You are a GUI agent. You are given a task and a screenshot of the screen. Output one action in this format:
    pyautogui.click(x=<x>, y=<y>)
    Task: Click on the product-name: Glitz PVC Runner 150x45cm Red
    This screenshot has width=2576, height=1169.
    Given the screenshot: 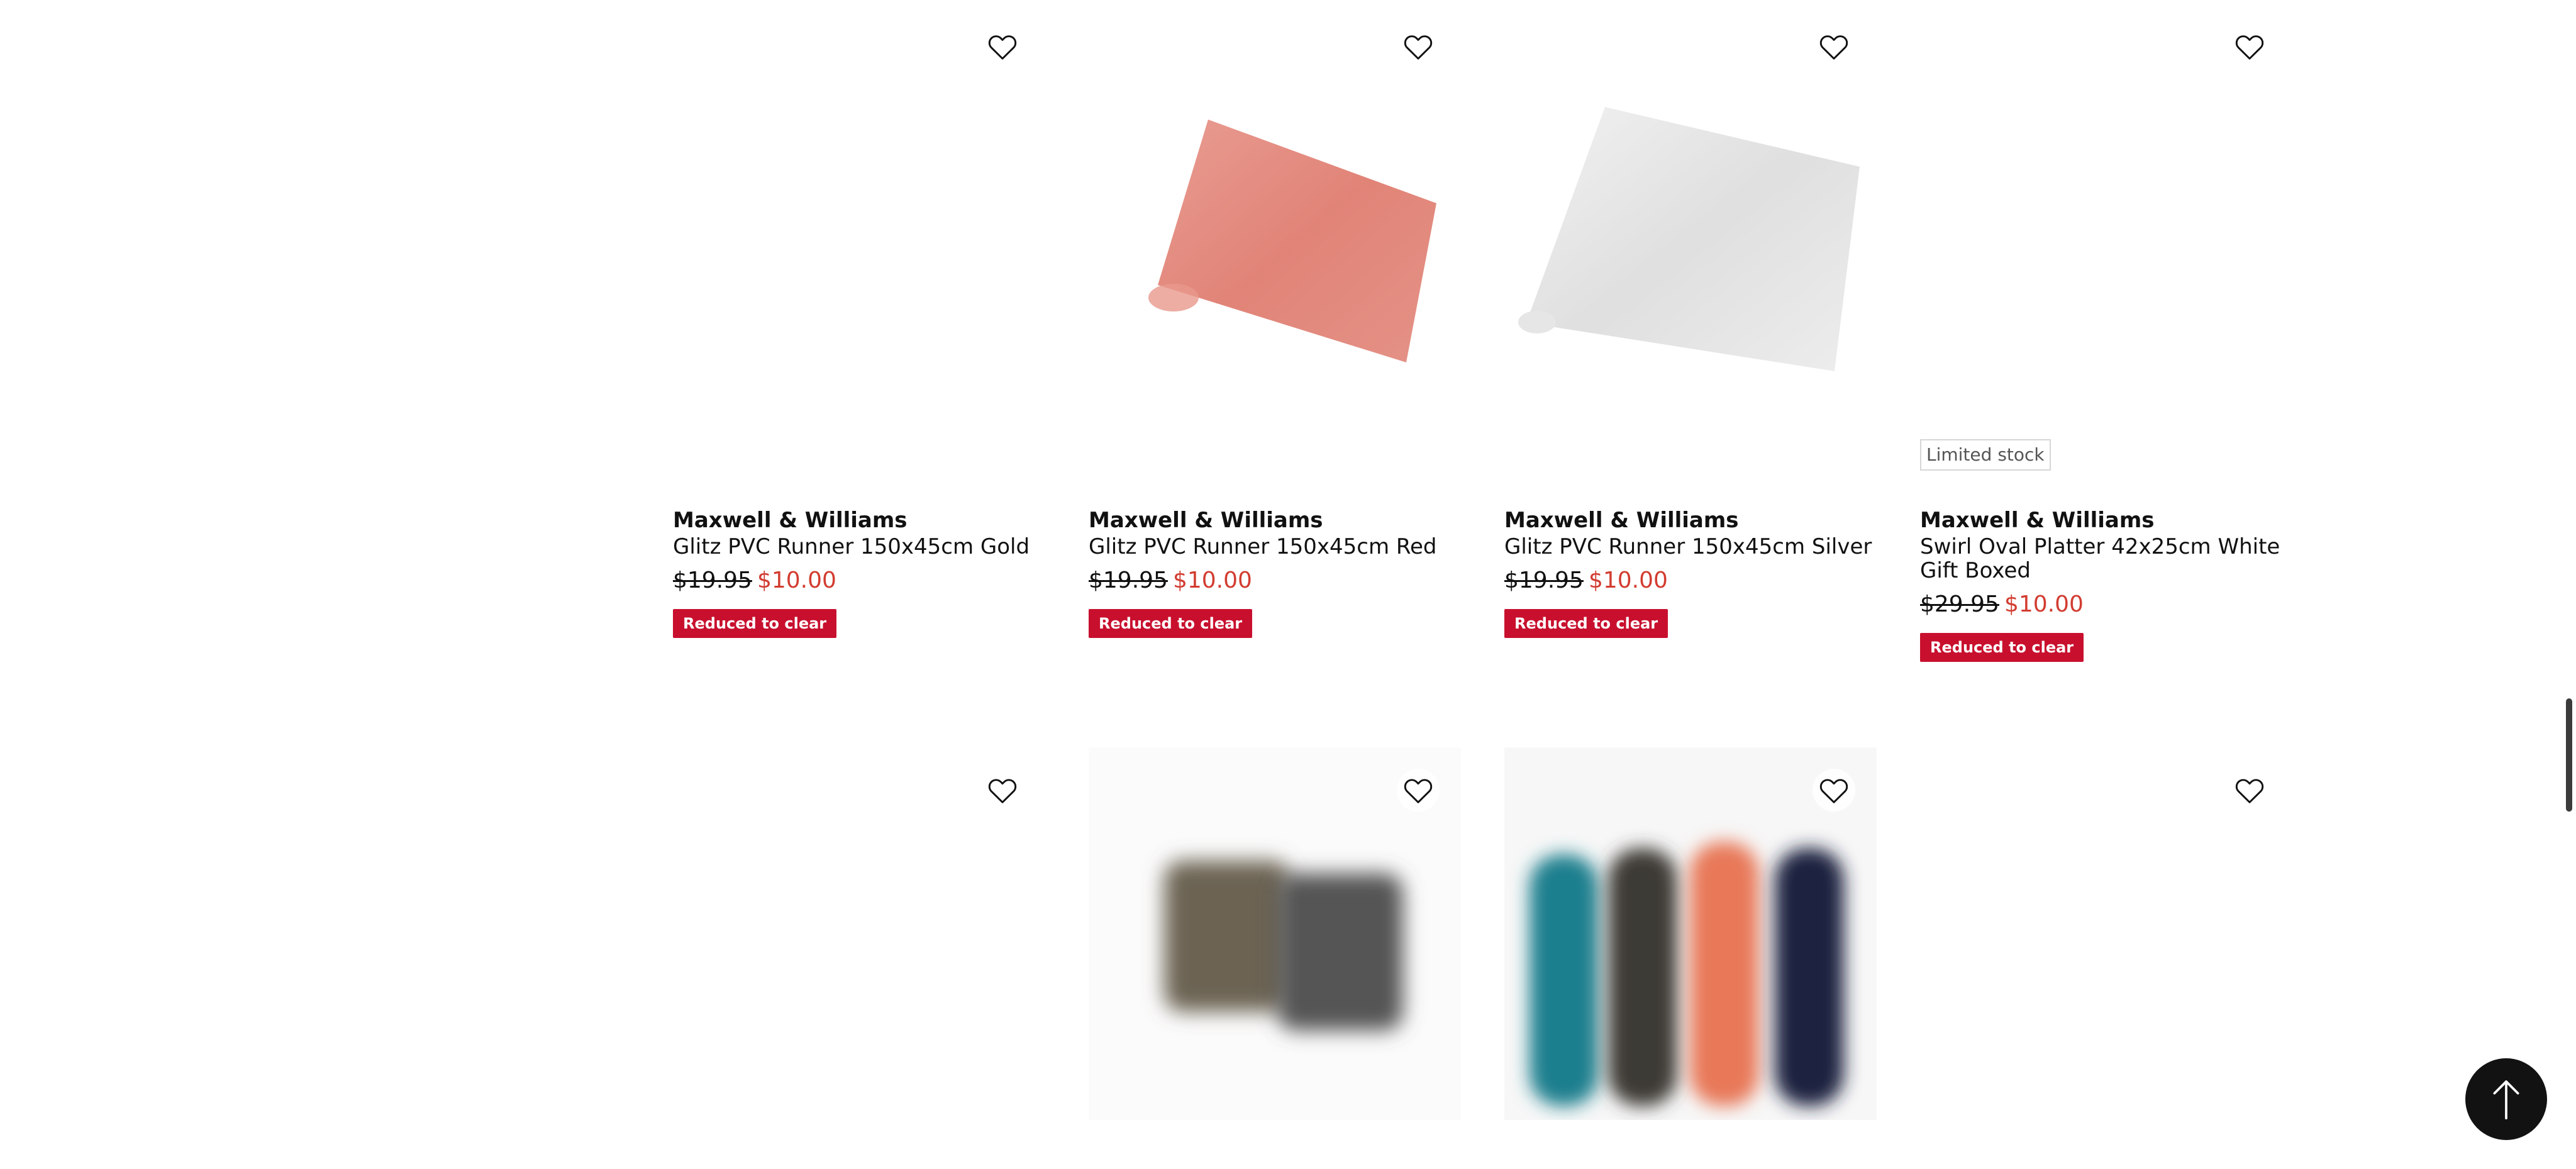 What is the action you would take?
    pyautogui.click(x=1275, y=547)
    